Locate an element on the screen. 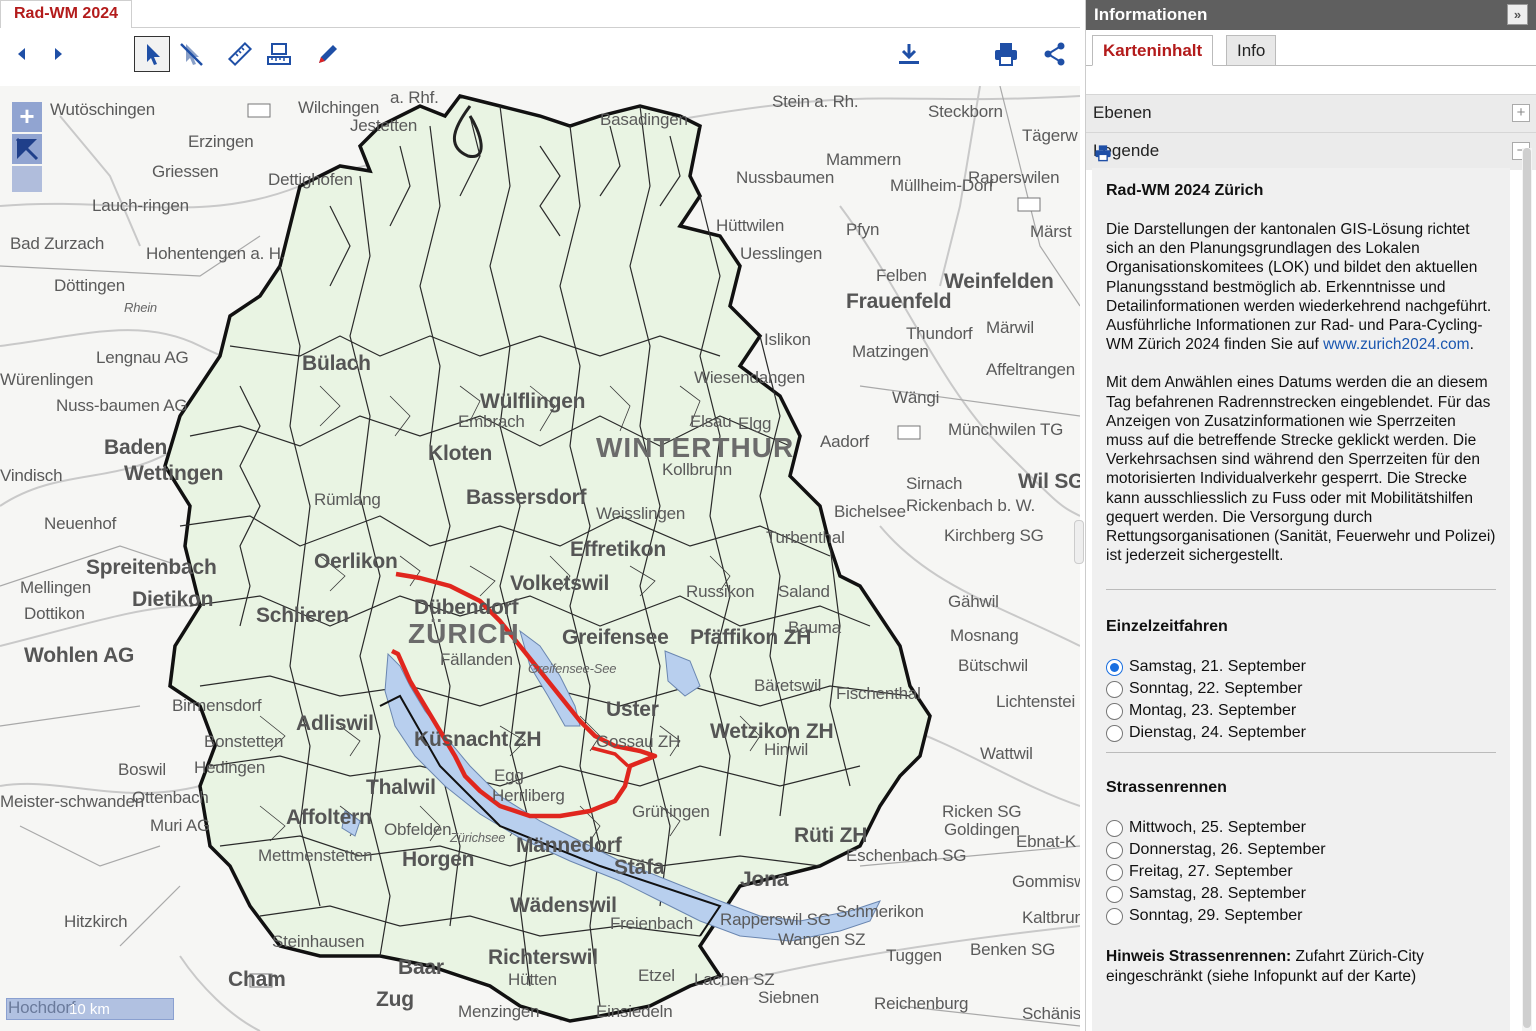 The height and width of the screenshot is (1031, 1536). zoom-out-button is located at coordinates (27, 179).